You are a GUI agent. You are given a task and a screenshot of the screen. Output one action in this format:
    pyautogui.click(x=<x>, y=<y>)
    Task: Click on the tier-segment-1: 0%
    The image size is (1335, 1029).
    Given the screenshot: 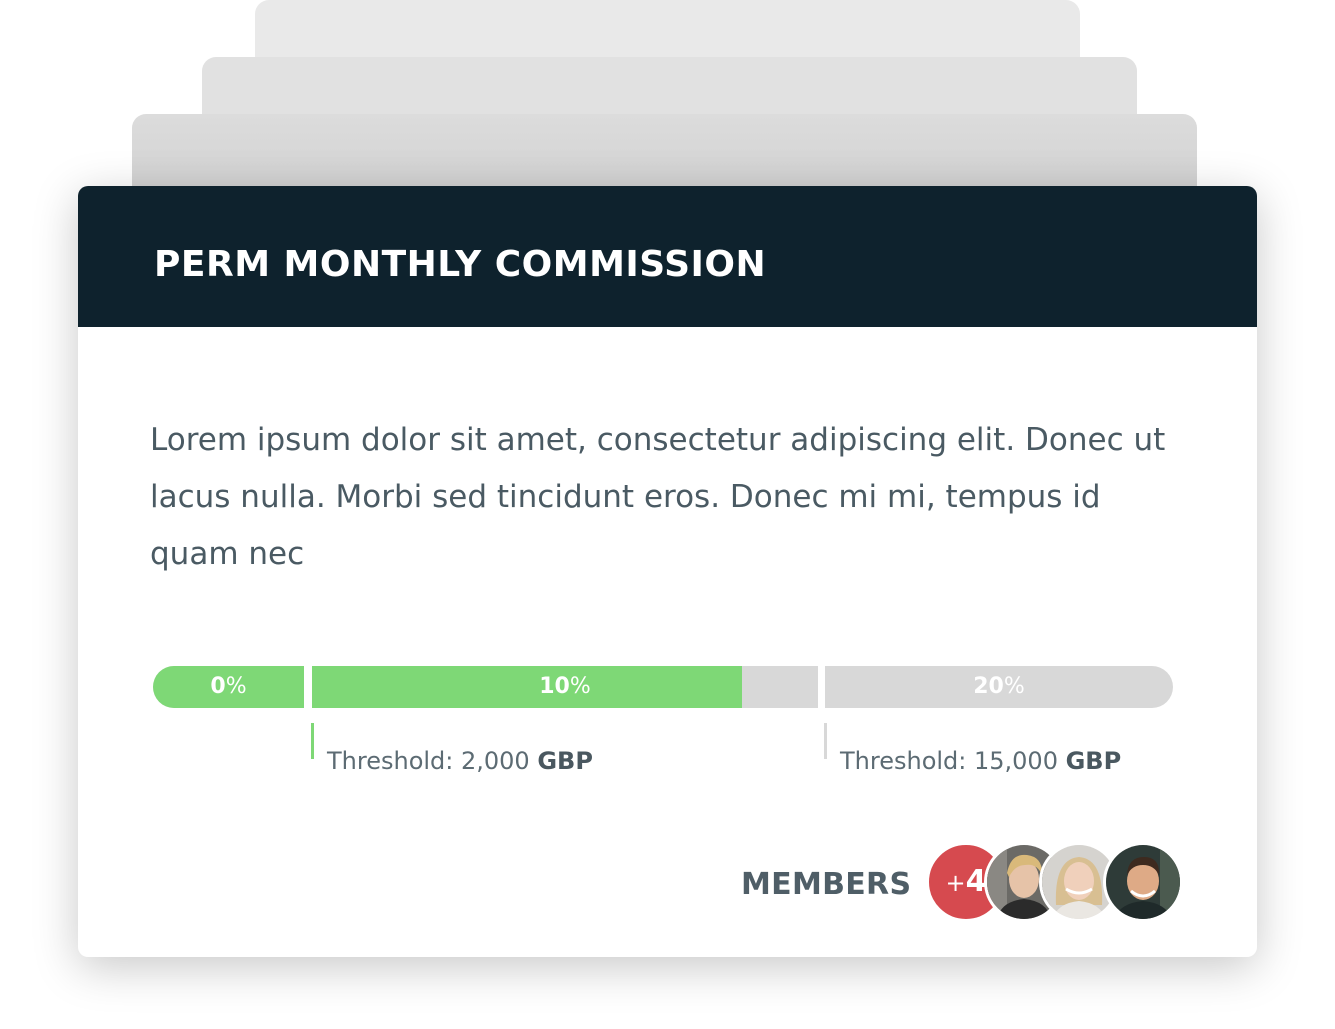 What is the action you would take?
    pyautogui.click(x=228, y=687)
    